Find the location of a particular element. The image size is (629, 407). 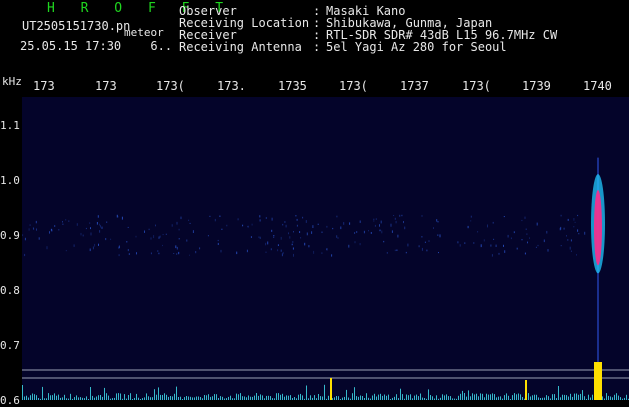

info-colon: : is located at coordinates (317, 47).